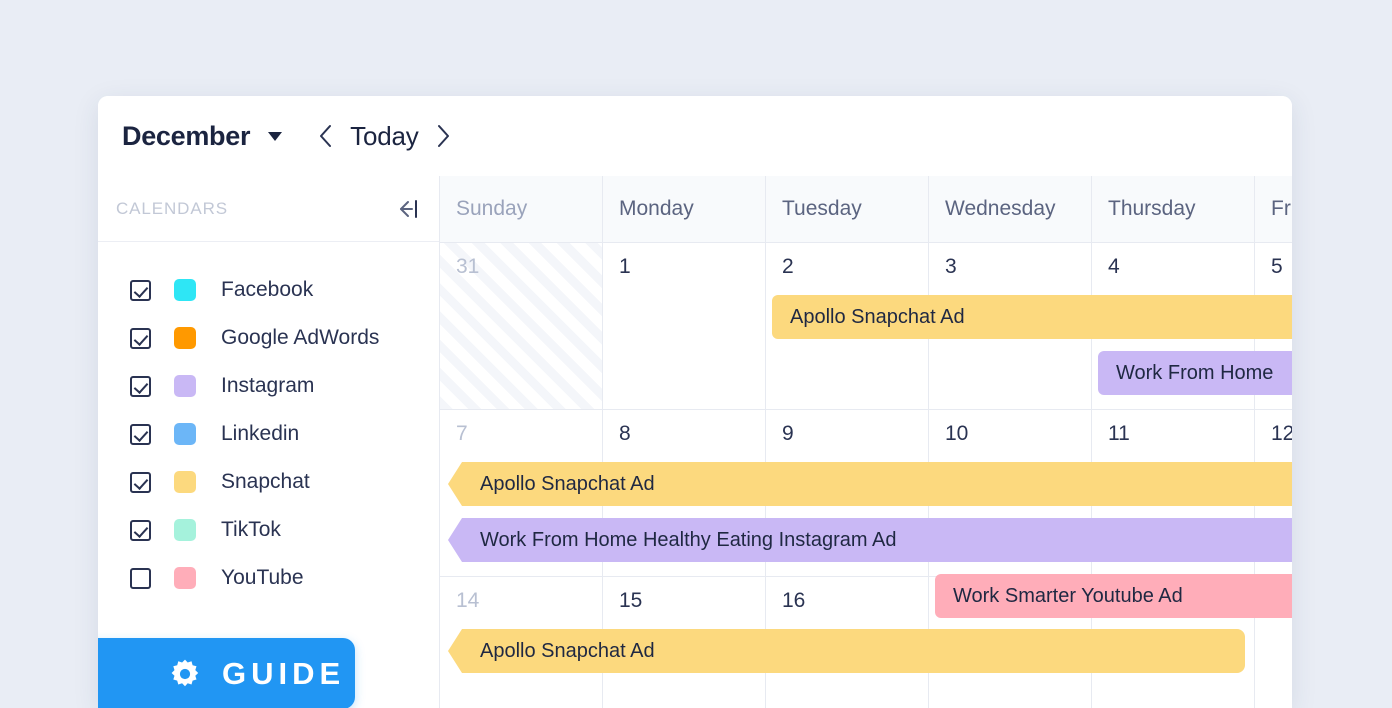 The image size is (1392, 708). I want to click on chevron-left-icon, so click(325, 136).